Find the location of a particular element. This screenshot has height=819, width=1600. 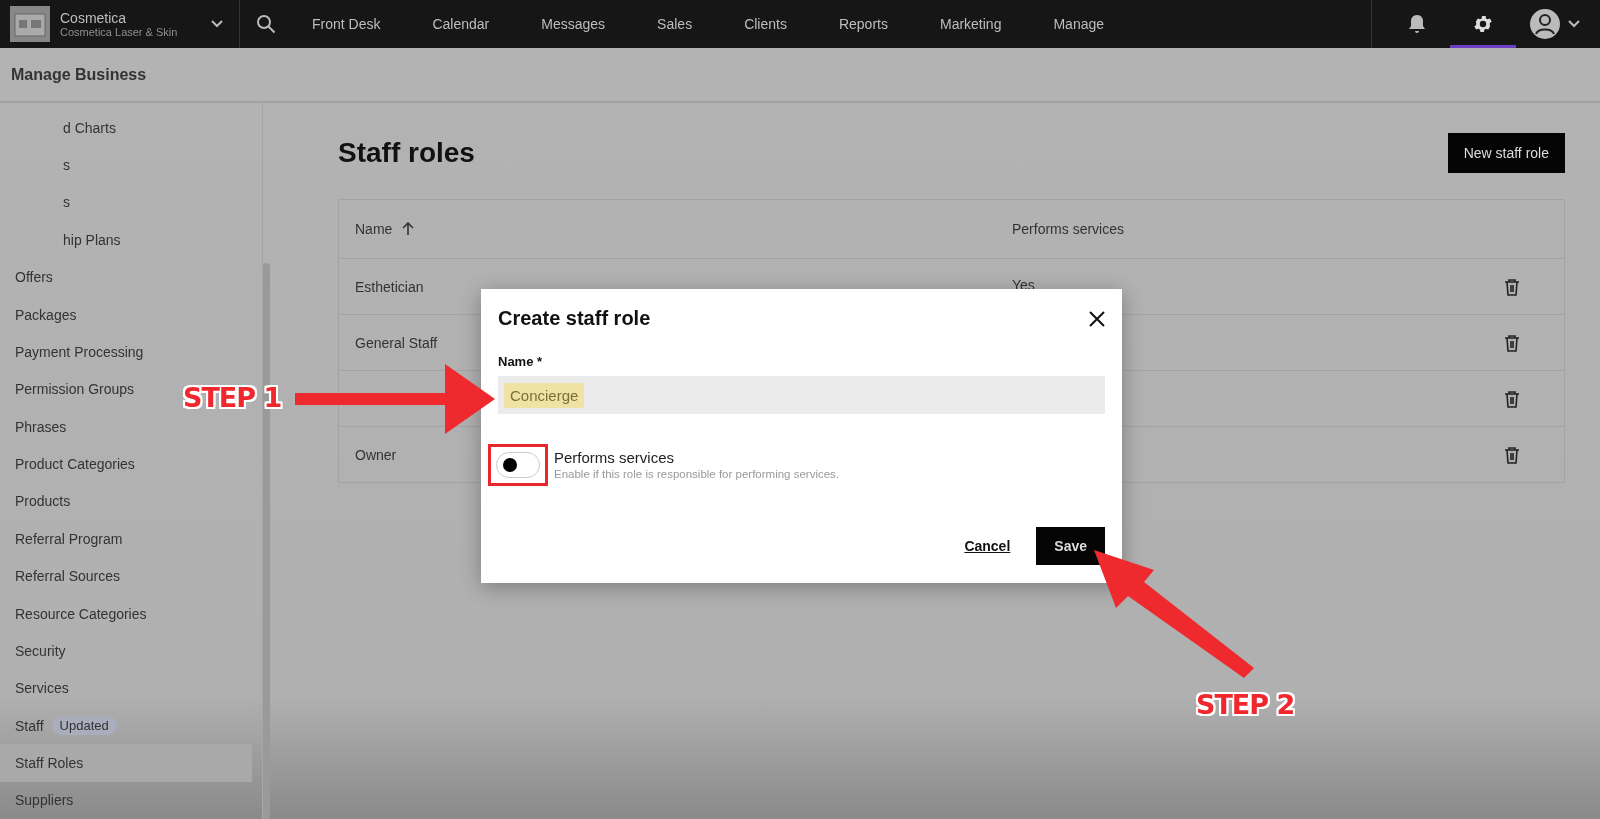

sidebar-item: Security is located at coordinates (40, 650).